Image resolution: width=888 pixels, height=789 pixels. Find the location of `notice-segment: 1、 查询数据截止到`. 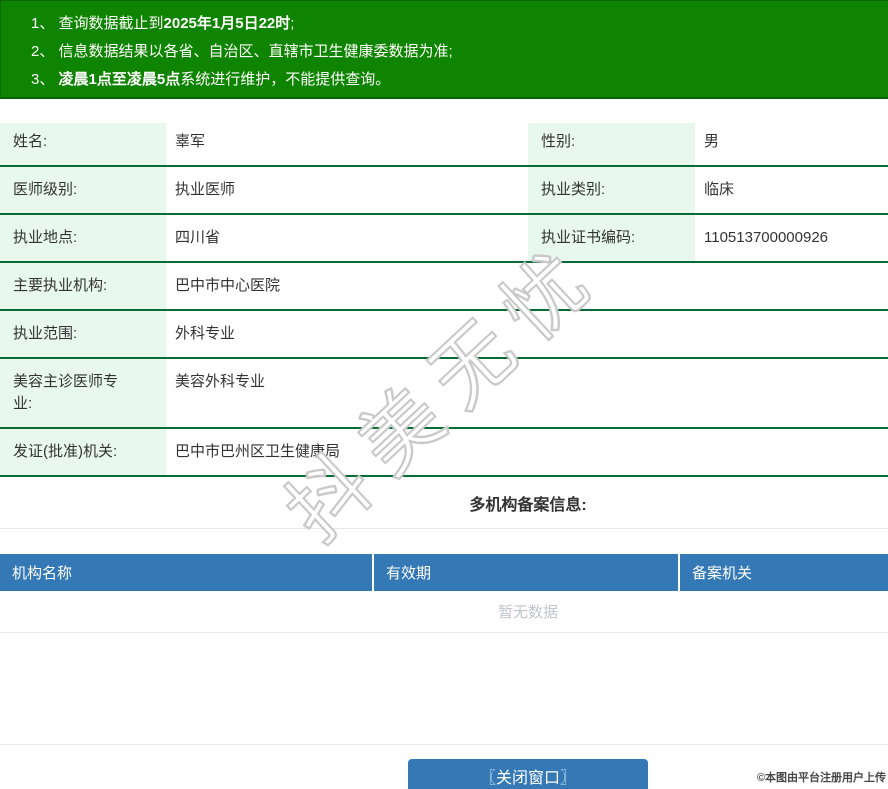

notice-segment: 1、 查询数据截止到 is located at coordinates (97, 23).